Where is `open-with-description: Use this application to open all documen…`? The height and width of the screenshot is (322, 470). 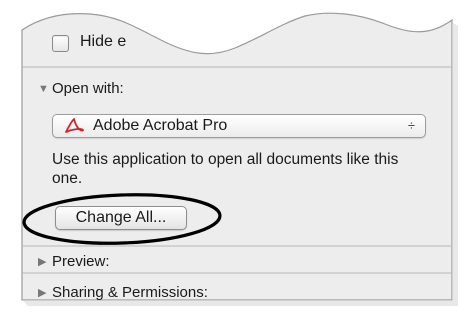 open-with-description: Use this application to open all documen… is located at coordinates (225, 169).